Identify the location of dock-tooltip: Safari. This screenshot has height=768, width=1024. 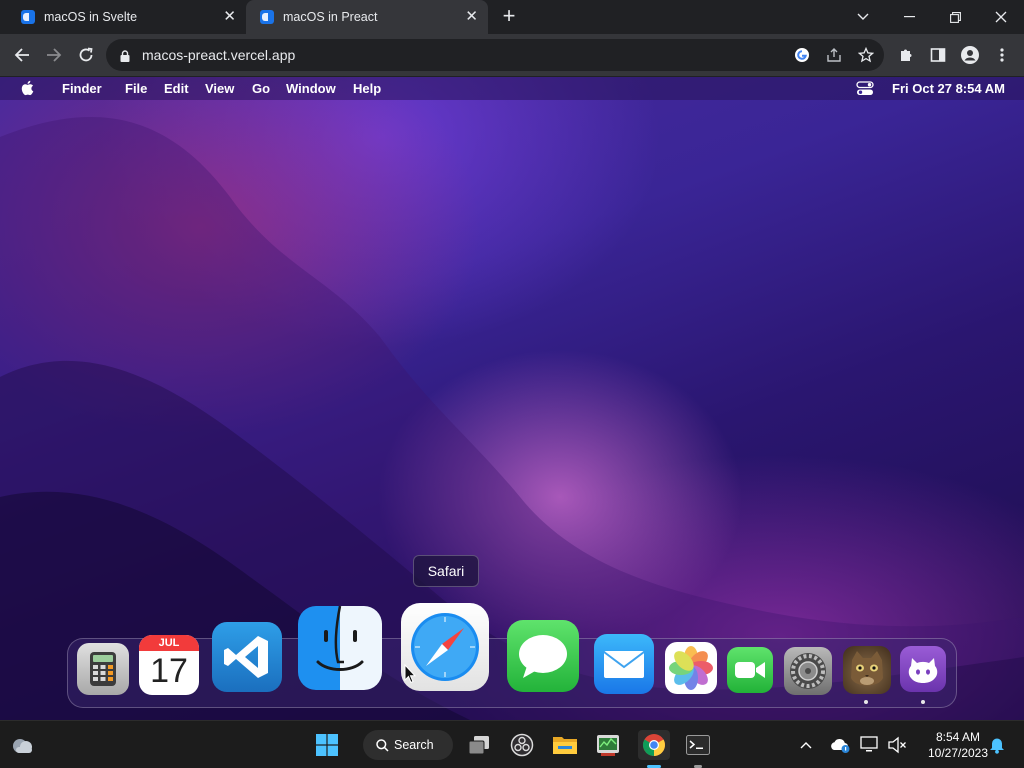
(446, 571).